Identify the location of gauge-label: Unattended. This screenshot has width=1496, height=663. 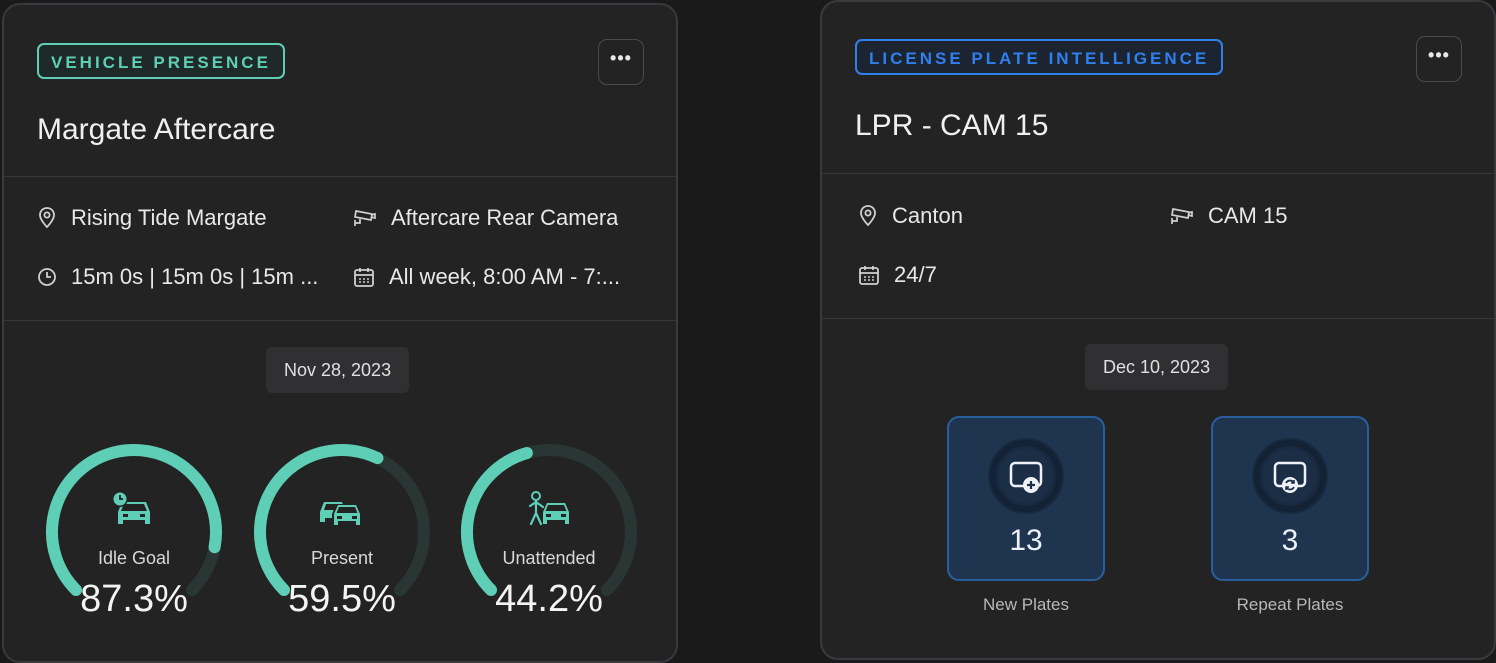
(549, 558).